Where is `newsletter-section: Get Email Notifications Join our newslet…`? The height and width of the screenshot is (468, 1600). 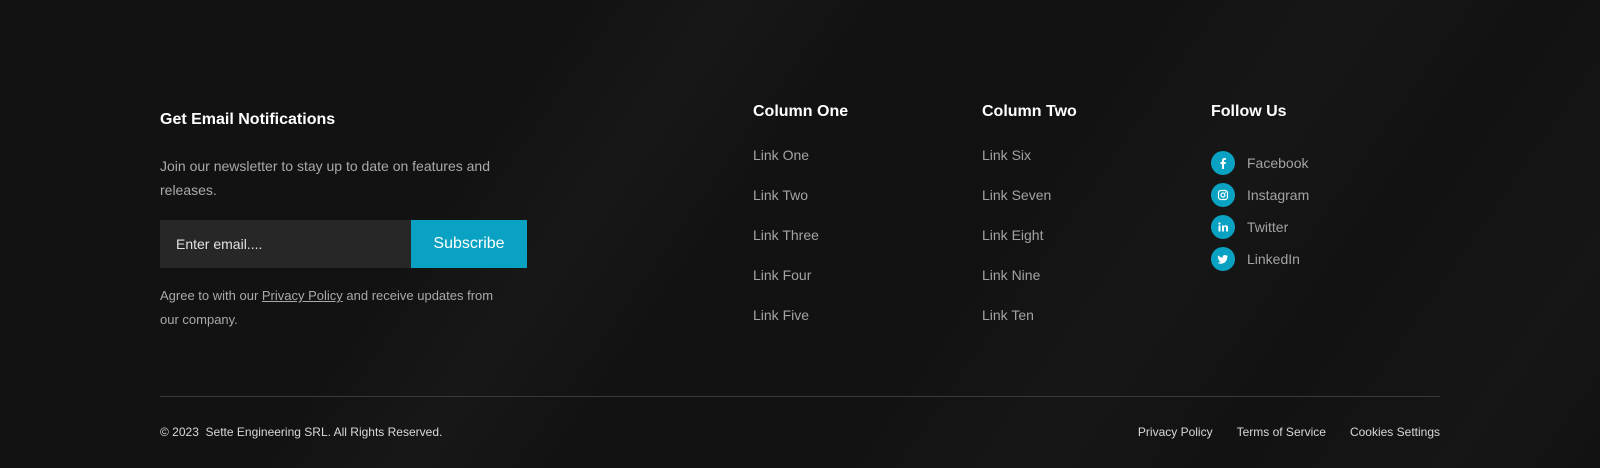 newsletter-section: Get Email Notifications Join our newslet… is located at coordinates (345, 220).